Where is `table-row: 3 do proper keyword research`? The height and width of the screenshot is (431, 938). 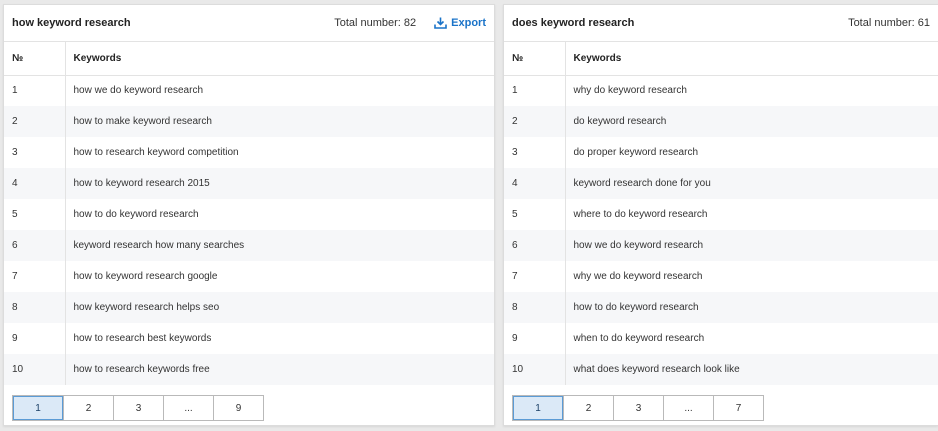 table-row: 3 do proper keyword research is located at coordinates (721, 152).